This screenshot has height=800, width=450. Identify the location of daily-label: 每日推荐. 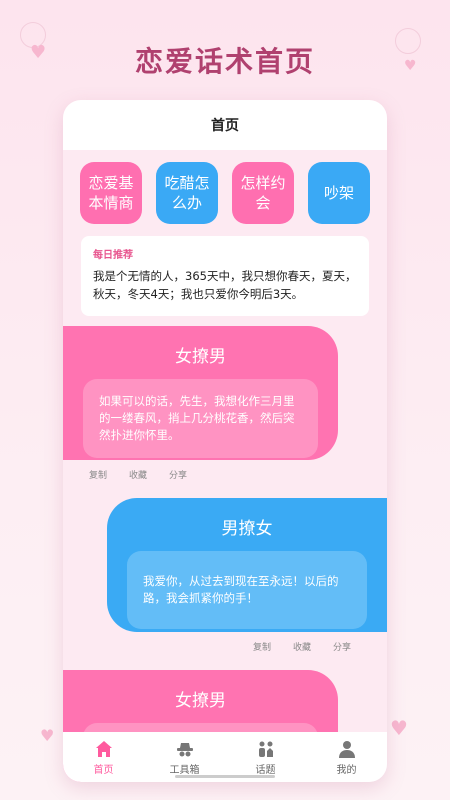
(113, 255).